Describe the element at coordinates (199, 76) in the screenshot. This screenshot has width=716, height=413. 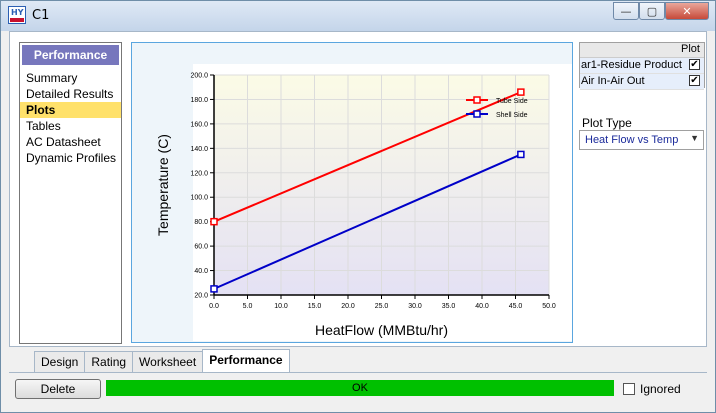
I see `y-tick-label: 200.0` at that location.